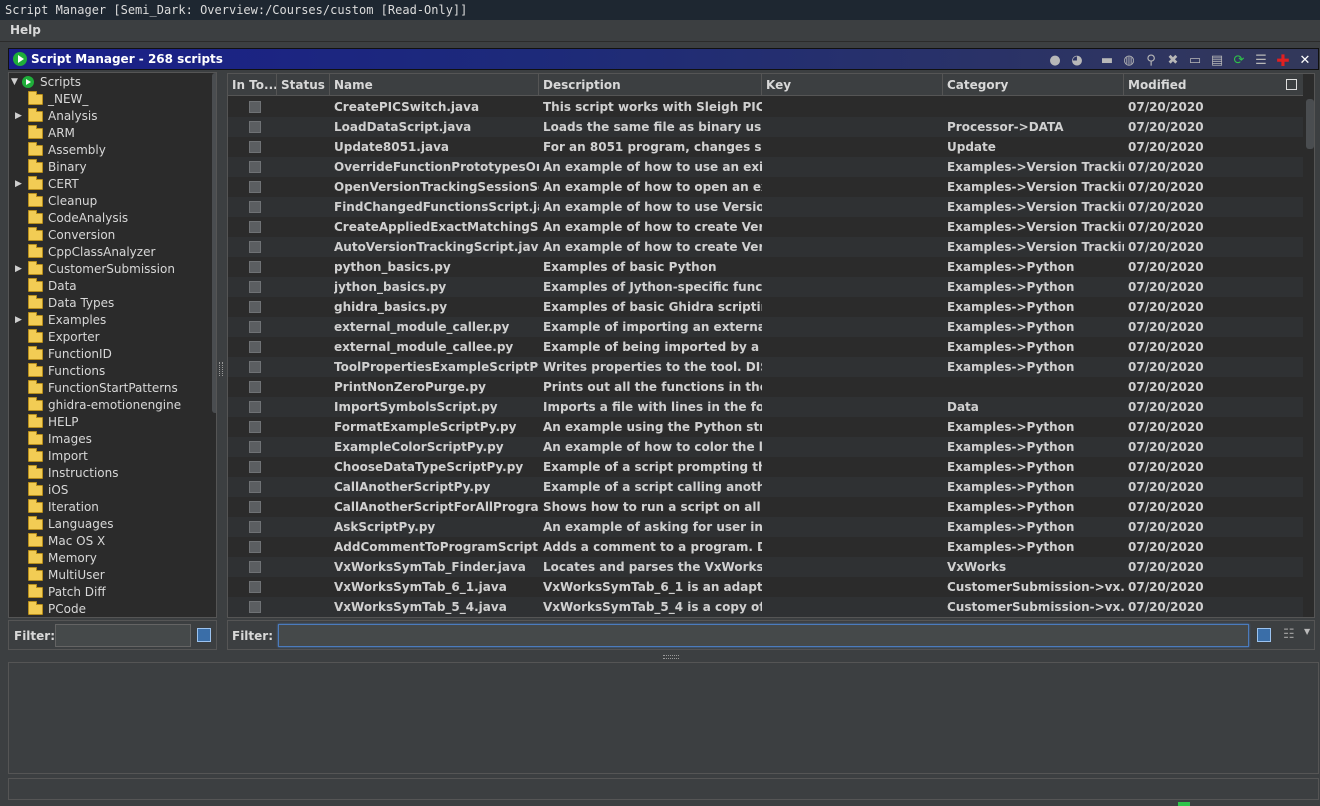 The height and width of the screenshot is (806, 1320). Describe the element at coordinates (852, 85) in the screenshot. I see `column-key: Key` at that location.